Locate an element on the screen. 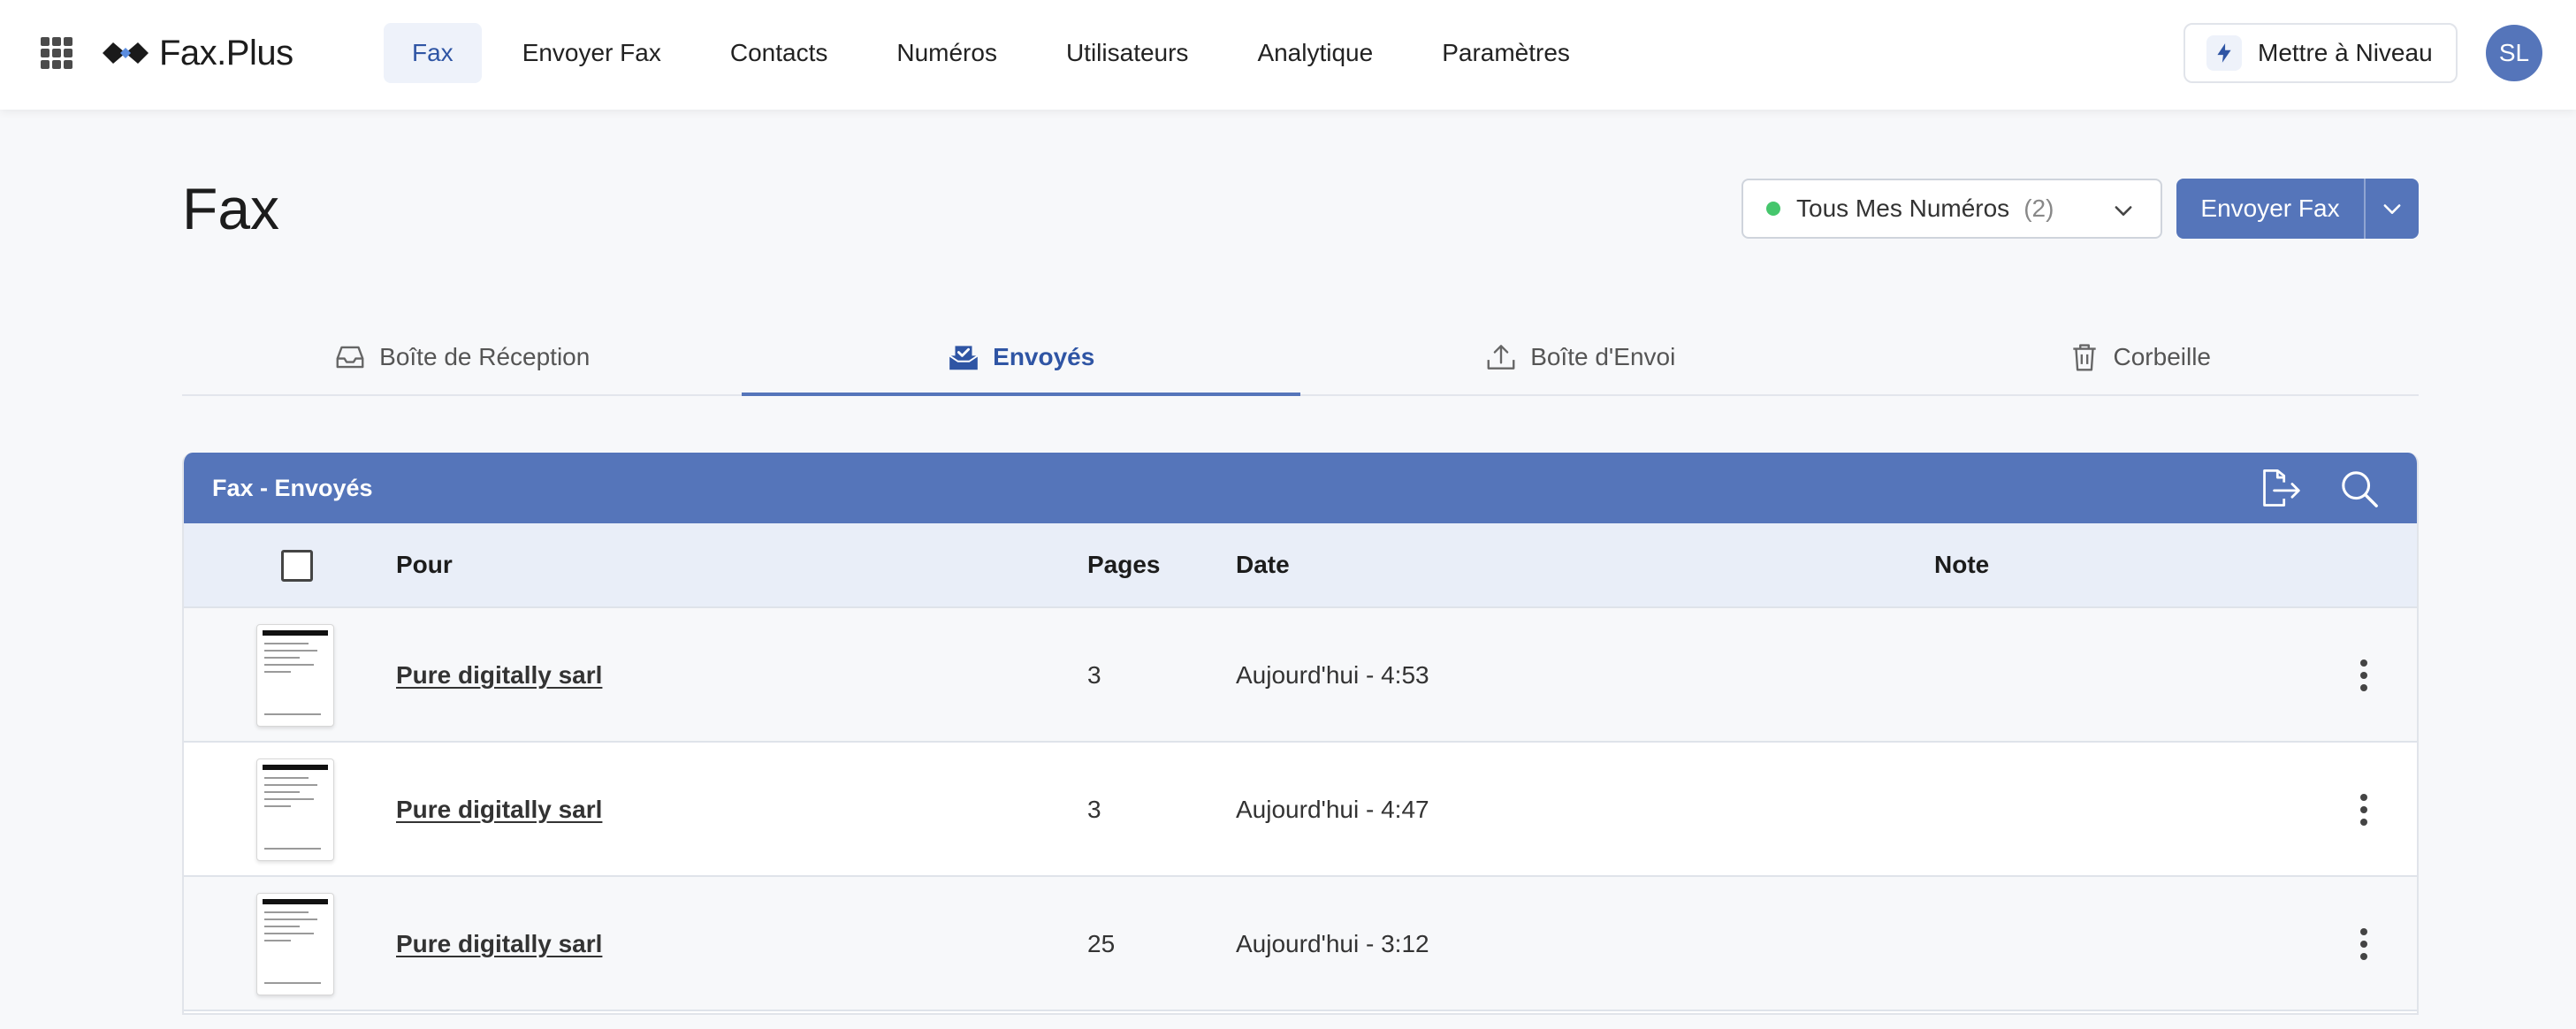 This screenshot has width=2576, height=1029. app-grid-icon is located at coordinates (56, 53).